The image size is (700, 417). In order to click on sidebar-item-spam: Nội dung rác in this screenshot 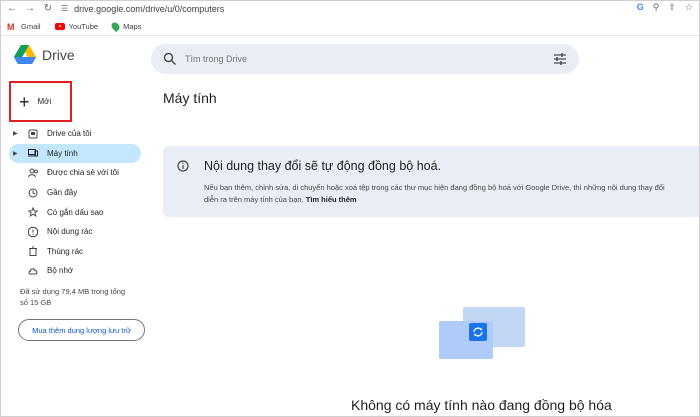, I will do `click(75, 232)`.